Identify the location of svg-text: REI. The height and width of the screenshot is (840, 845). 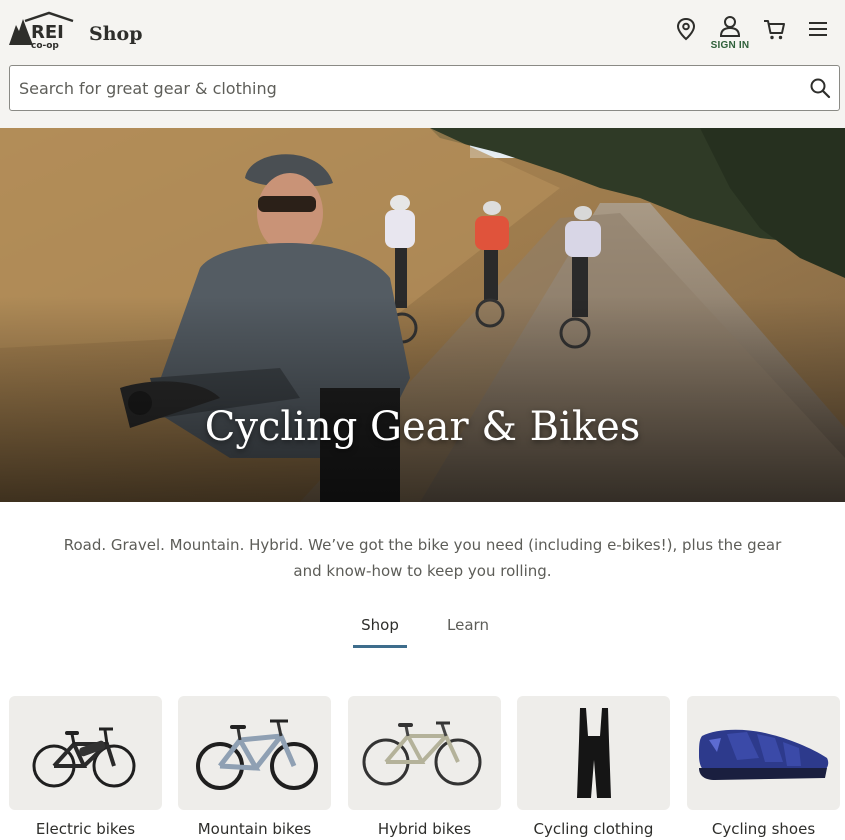
(47, 32).